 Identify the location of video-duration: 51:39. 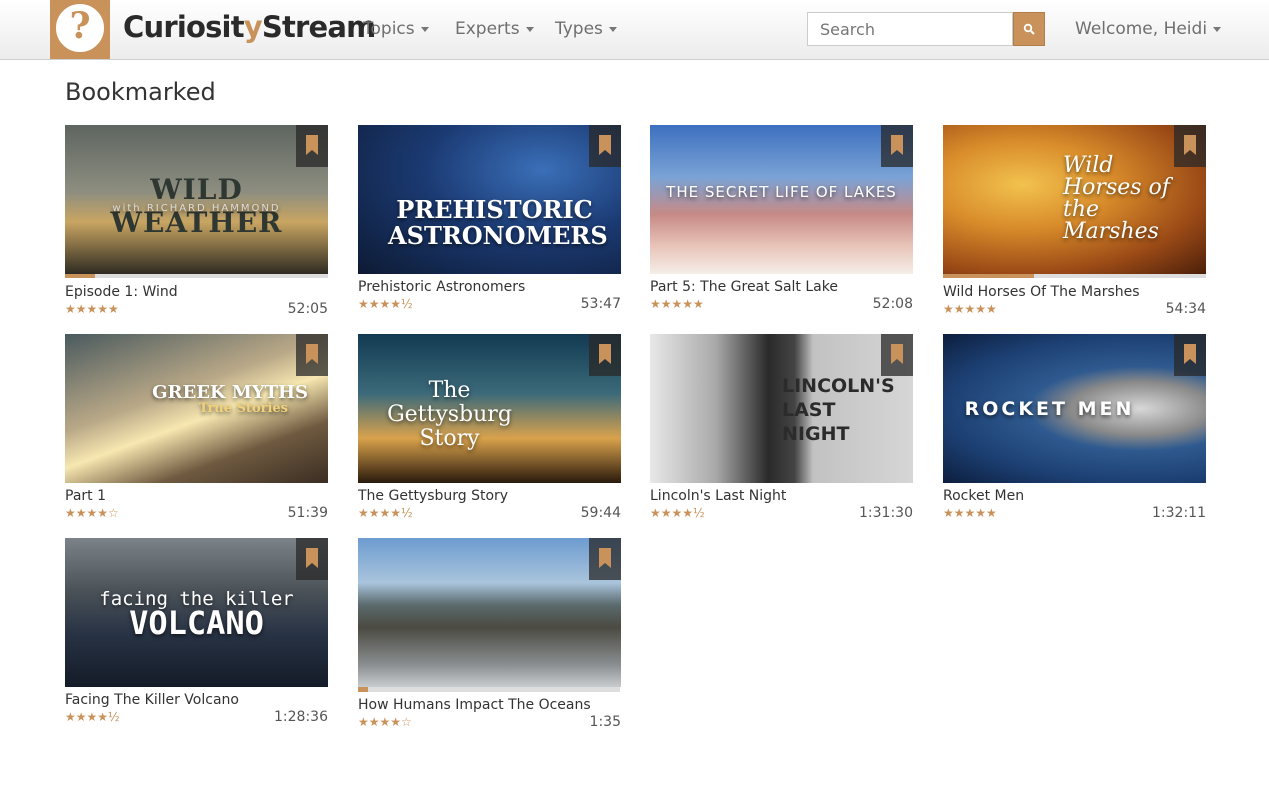
(307, 513).